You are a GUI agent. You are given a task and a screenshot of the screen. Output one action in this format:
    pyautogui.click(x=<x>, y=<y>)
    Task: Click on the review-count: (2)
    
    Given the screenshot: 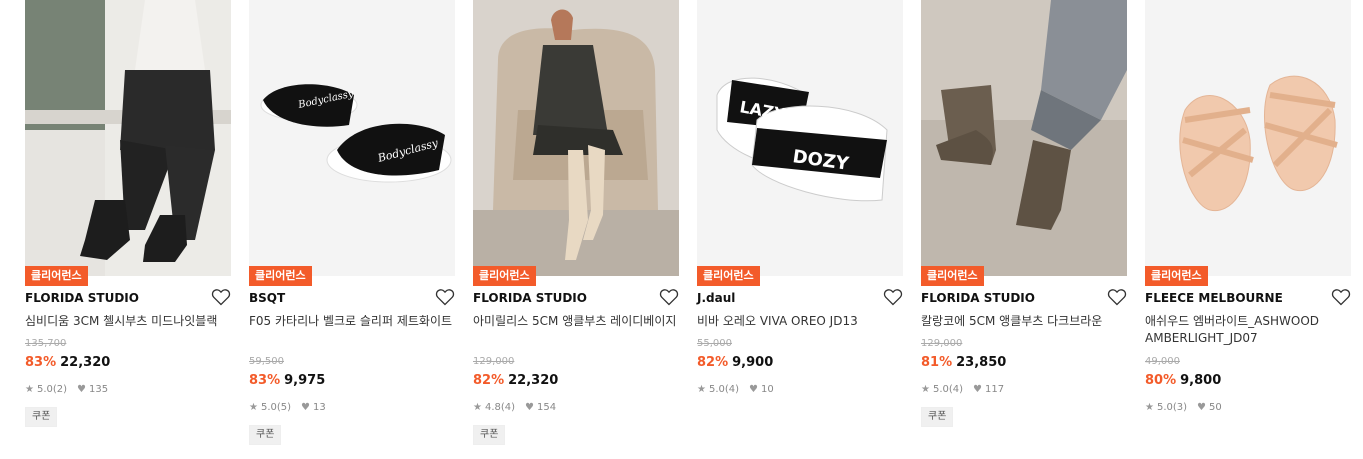 What is the action you would take?
    pyautogui.click(x=60, y=389)
    